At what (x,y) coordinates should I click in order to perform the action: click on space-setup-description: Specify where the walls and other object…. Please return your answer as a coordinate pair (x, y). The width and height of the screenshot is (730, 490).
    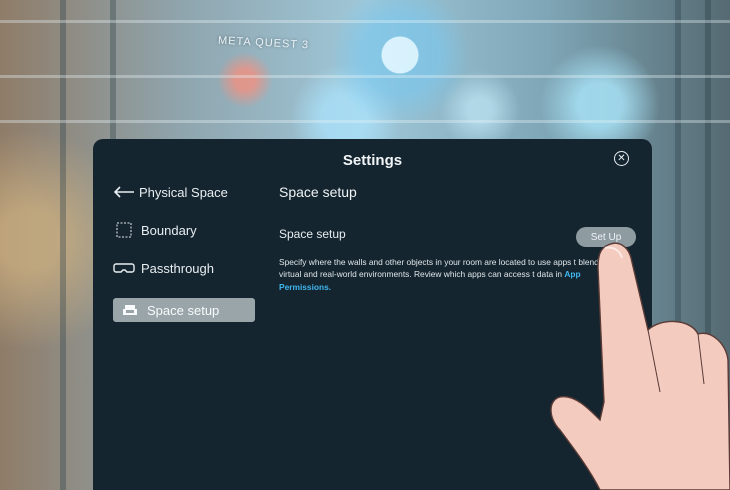
    Looking at the image, I should click on (451, 274).